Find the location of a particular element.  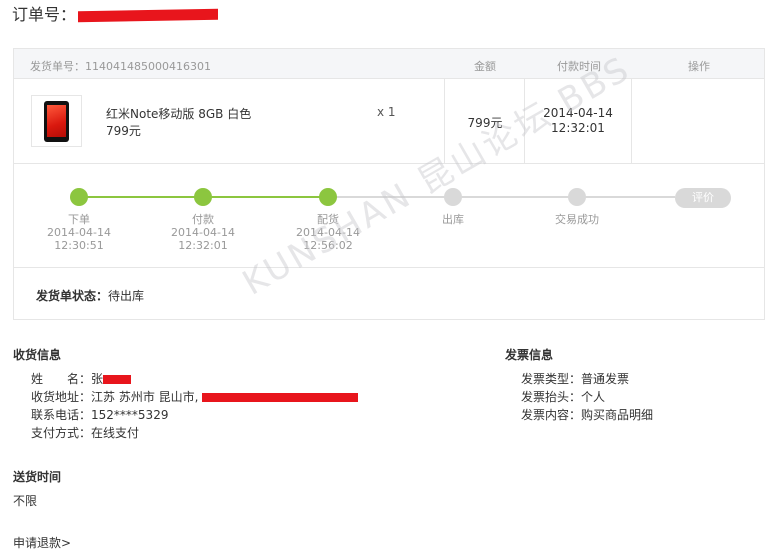

invoice-title: 发票信息 is located at coordinates (529, 355).